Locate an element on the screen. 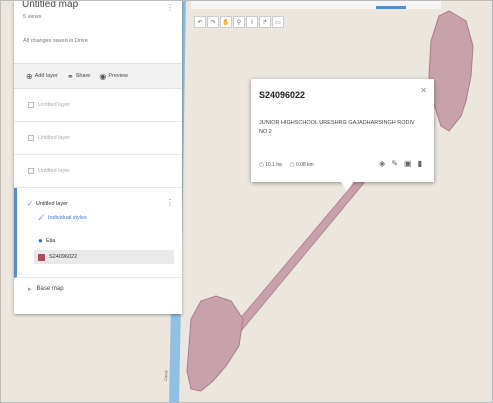 This screenshot has width=493, height=403. feature-label: S24096022 is located at coordinates (63, 257).